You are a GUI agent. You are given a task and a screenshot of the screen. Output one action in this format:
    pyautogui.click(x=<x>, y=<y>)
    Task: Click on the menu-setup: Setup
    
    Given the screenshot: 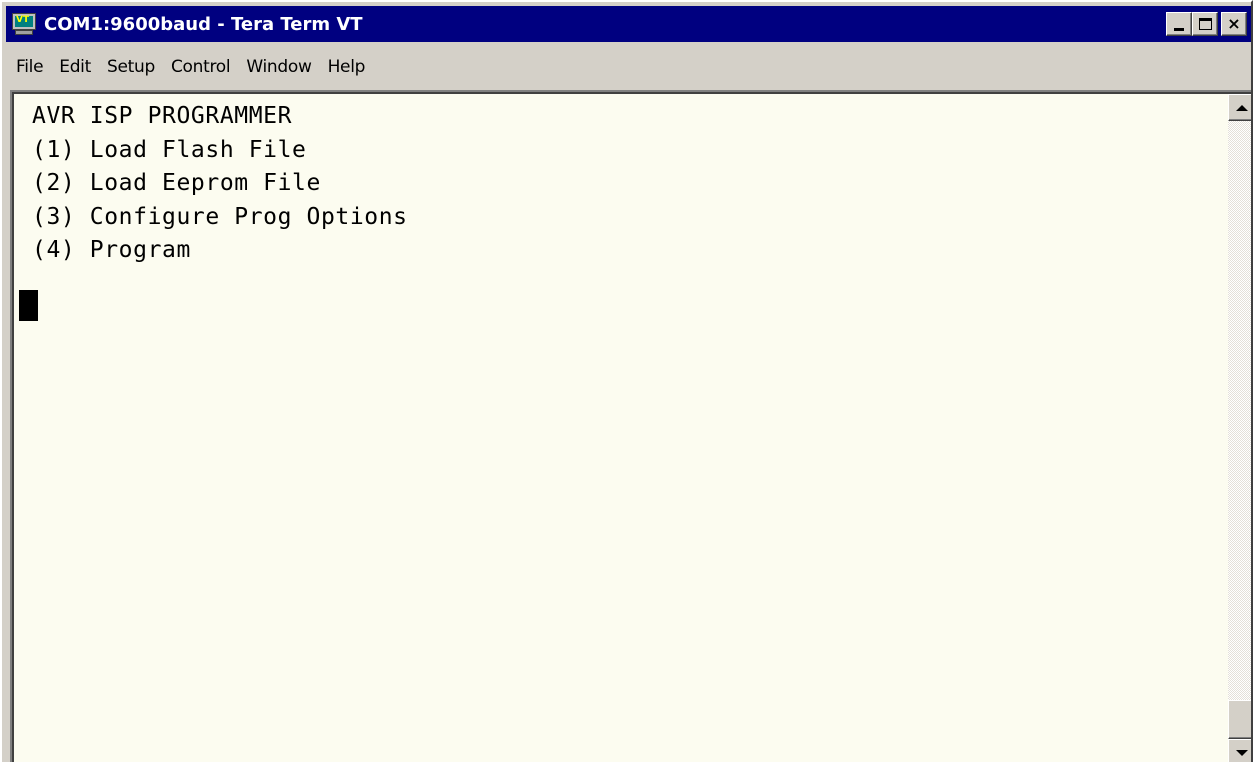 What is the action you would take?
    pyautogui.click(x=131, y=67)
    